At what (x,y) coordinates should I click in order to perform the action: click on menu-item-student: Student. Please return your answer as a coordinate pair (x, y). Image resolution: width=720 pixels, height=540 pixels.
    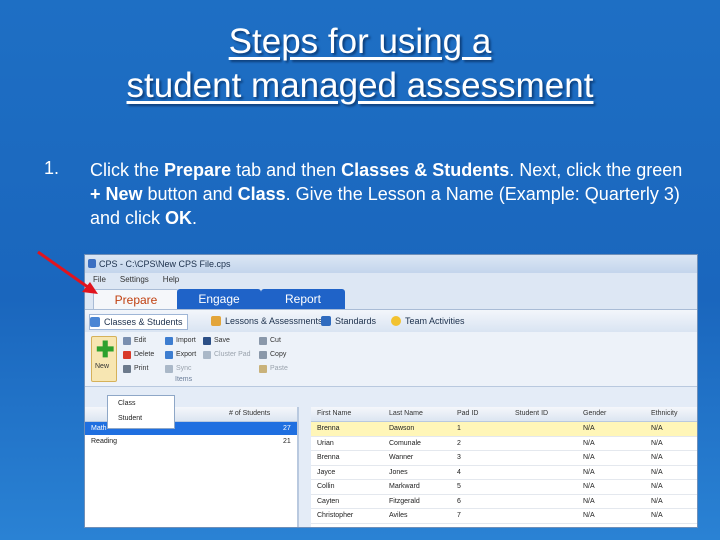
    Looking at the image, I should click on (141, 418).